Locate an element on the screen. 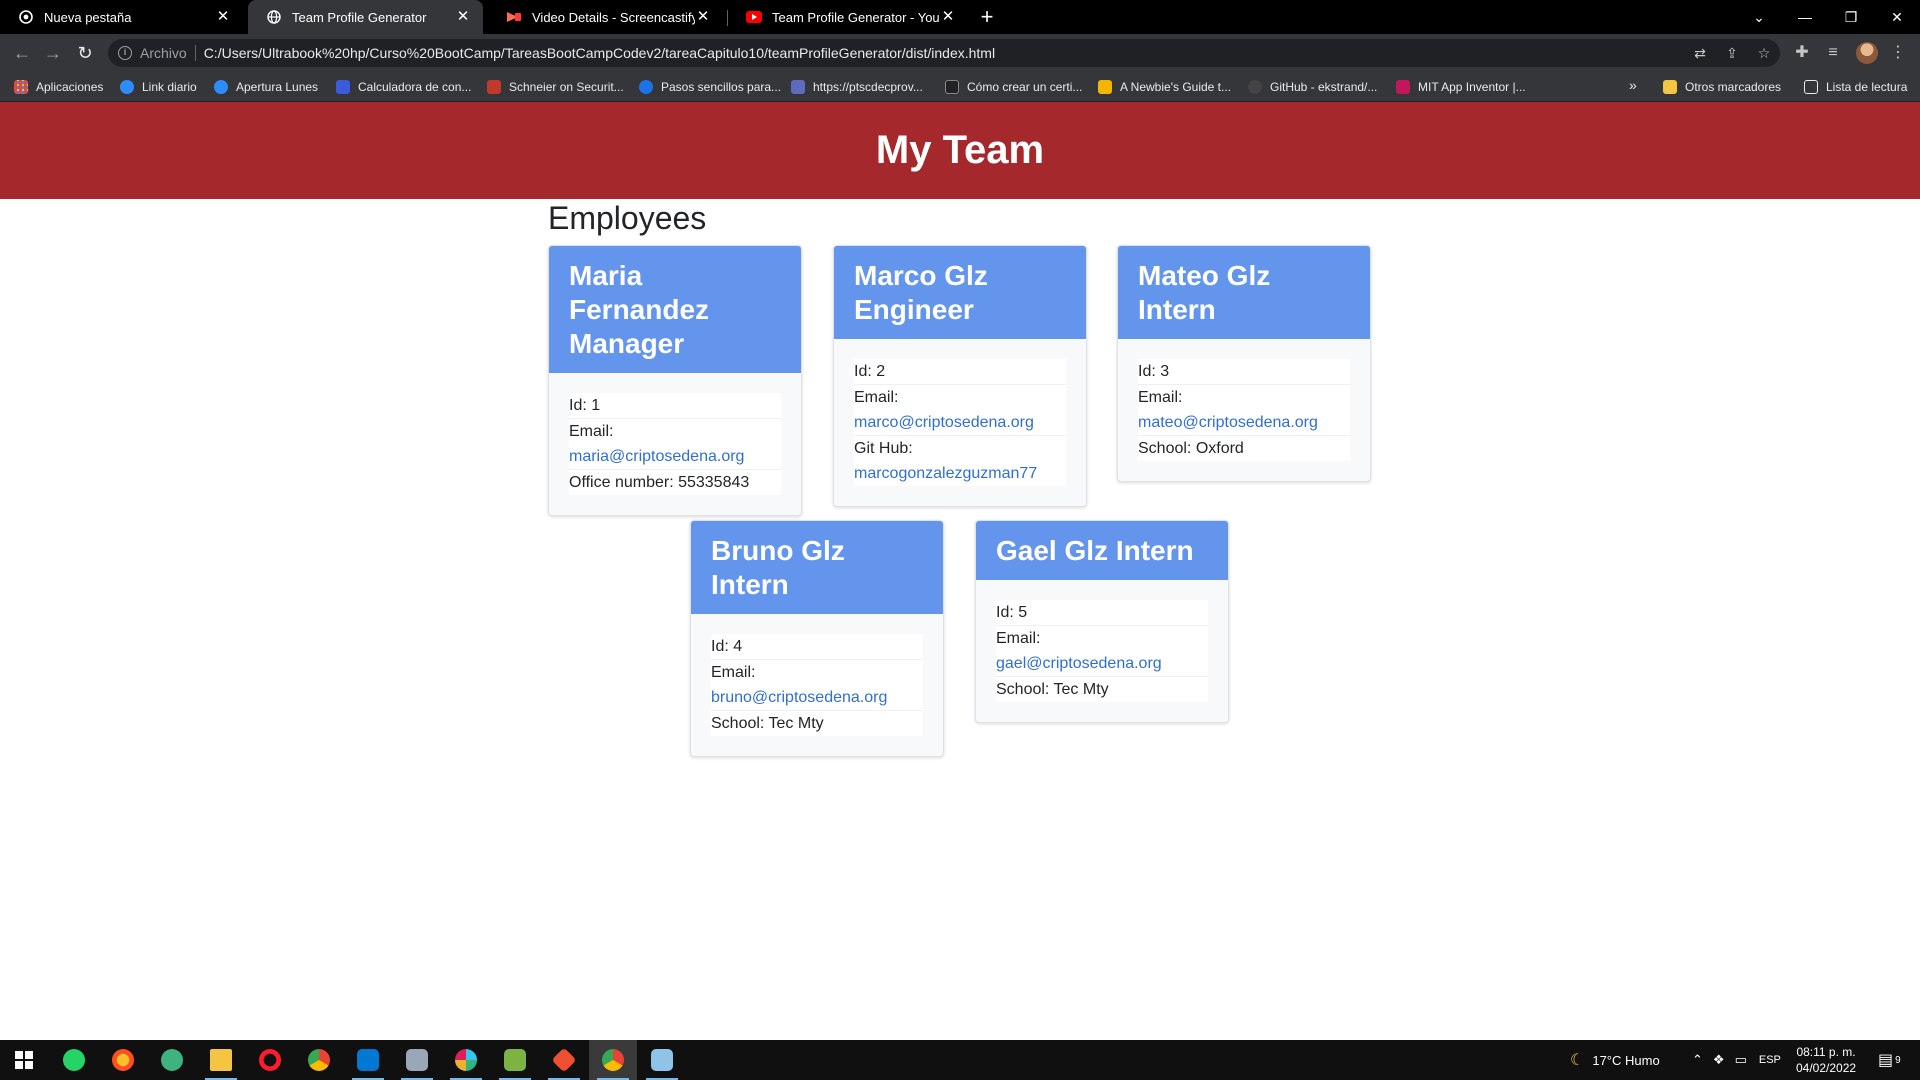 This screenshot has height=1080, width=1920. show-hidden-icons-icon: ⌃ is located at coordinates (1697, 1060).